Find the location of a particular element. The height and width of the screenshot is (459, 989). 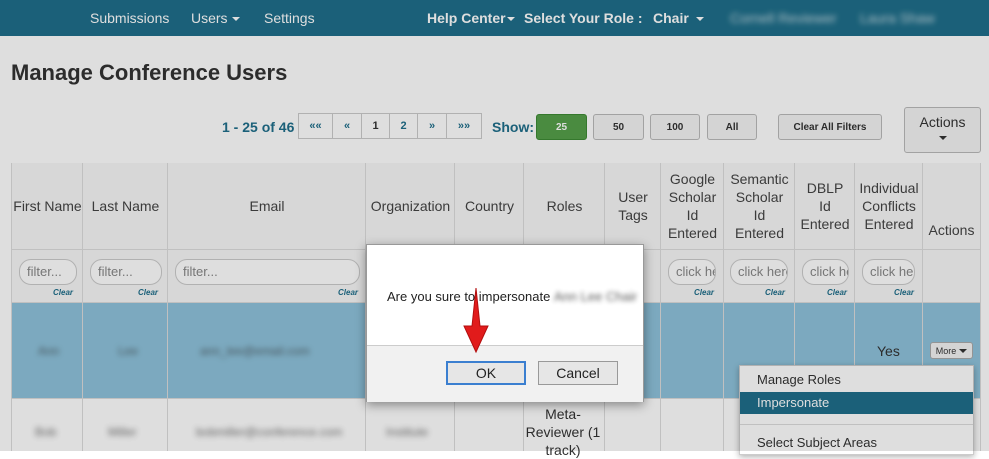

dialog-blurred-name: Ann Lee Chair is located at coordinates (595, 296).